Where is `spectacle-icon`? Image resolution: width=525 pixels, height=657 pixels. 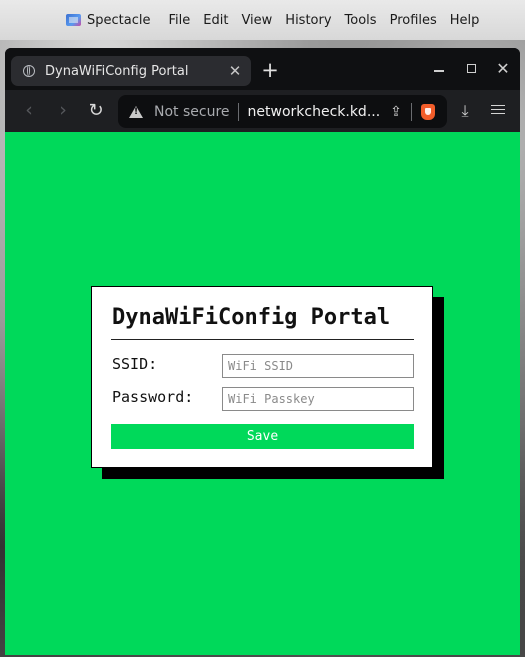
spectacle-icon is located at coordinates (73, 20).